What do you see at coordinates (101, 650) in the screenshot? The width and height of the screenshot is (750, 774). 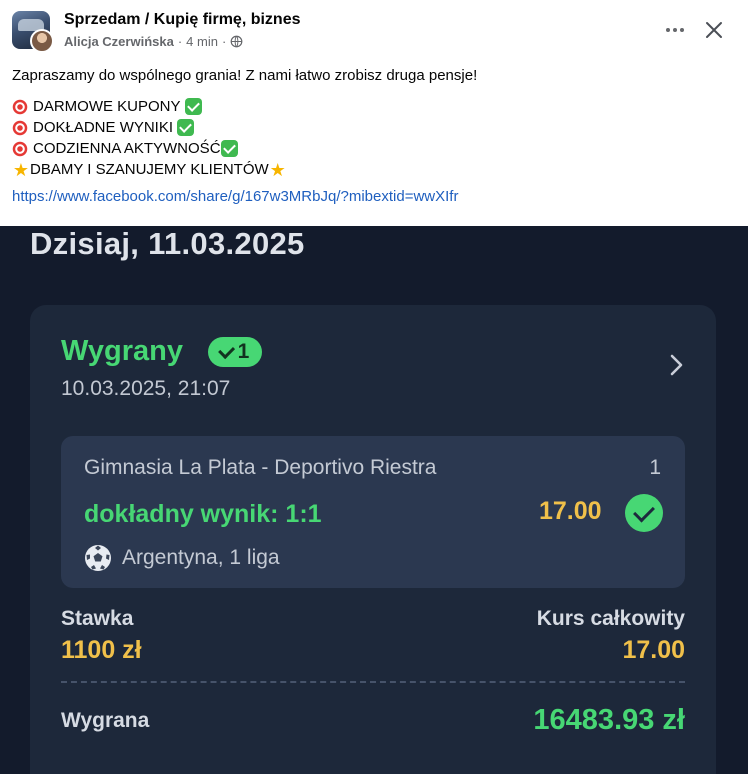 I see `stake-value: 1100 zł` at bounding box center [101, 650].